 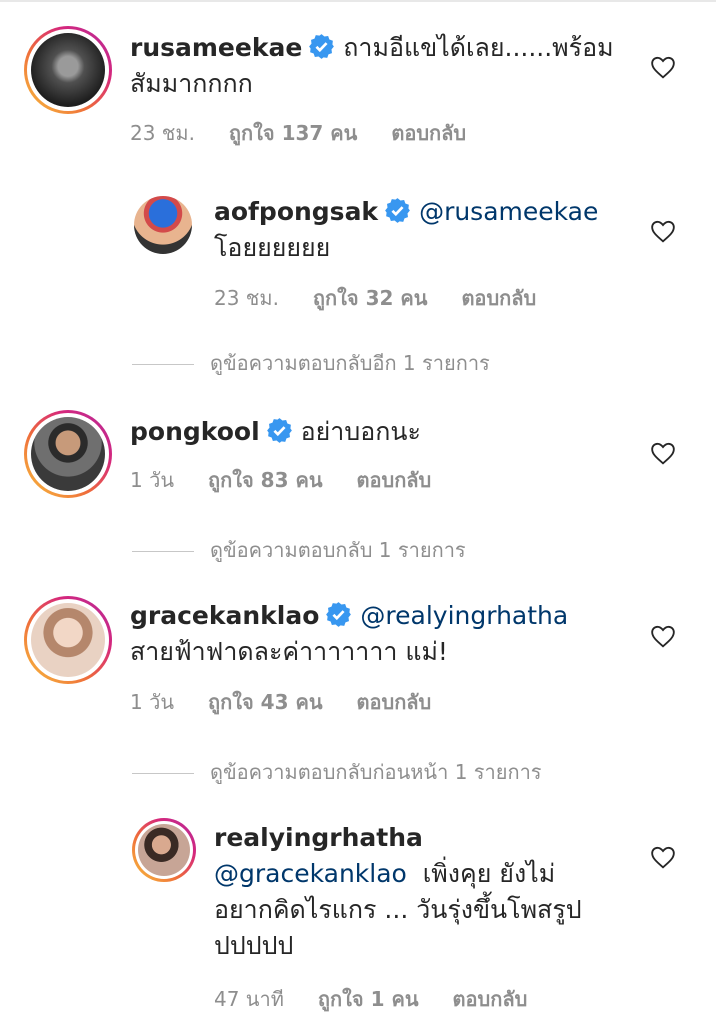 I want to click on view-replies-label: ดูข้อความตอบกลับก่อนหน้า 1 รายการ, so click(x=376, y=772).